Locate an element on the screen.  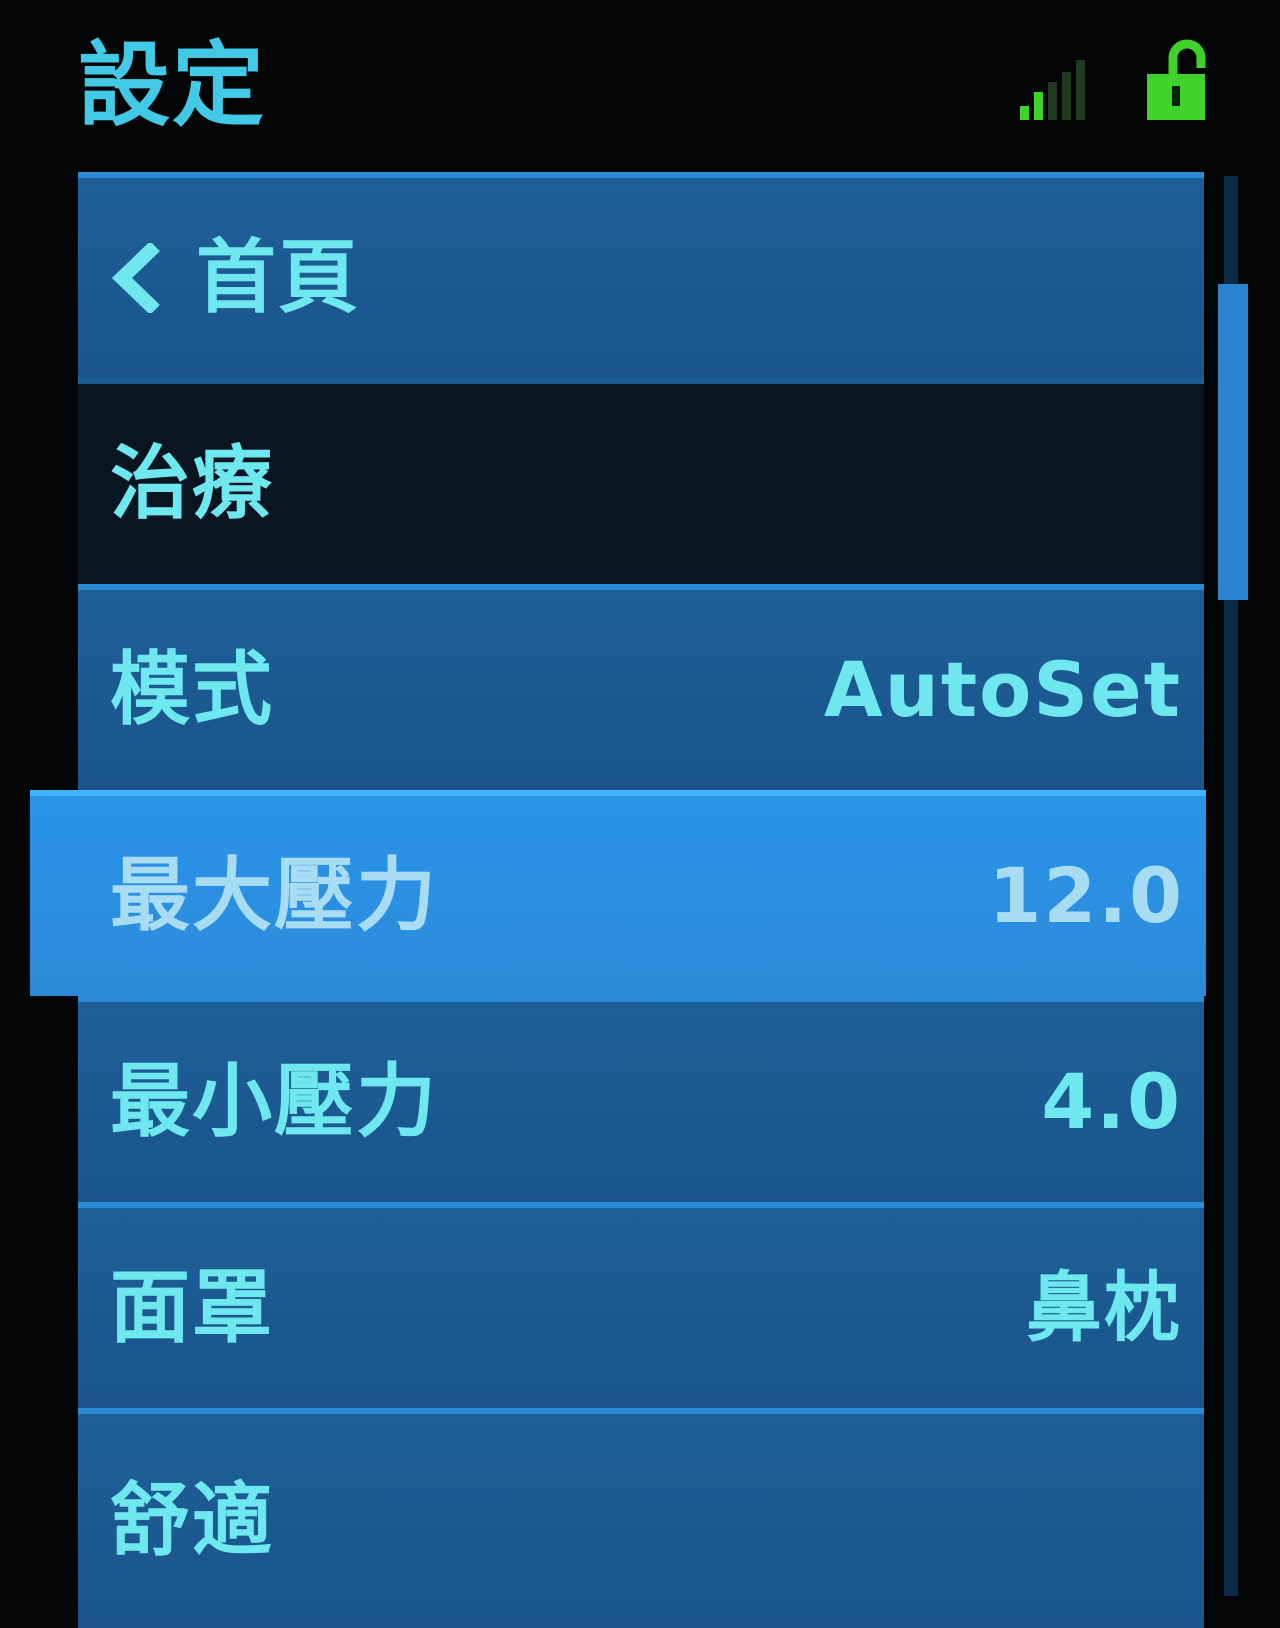
menu-item-mode: 模式 AutoSet is located at coordinates (641, 687).